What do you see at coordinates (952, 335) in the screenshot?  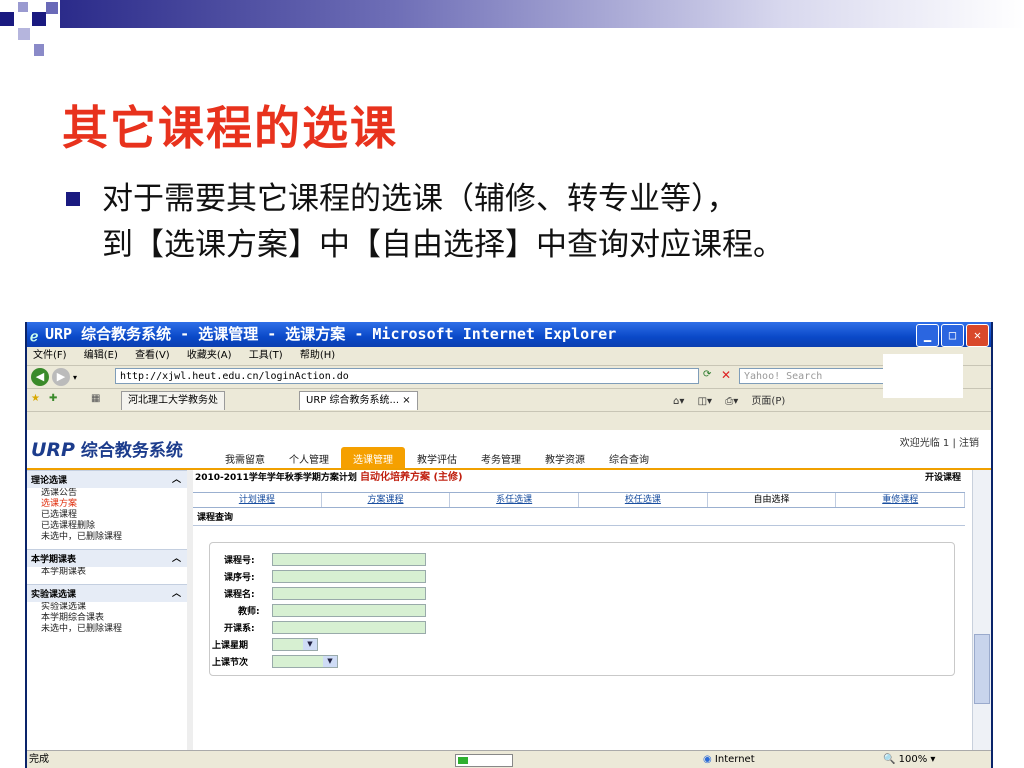 I see `maximize-icon: □` at bounding box center [952, 335].